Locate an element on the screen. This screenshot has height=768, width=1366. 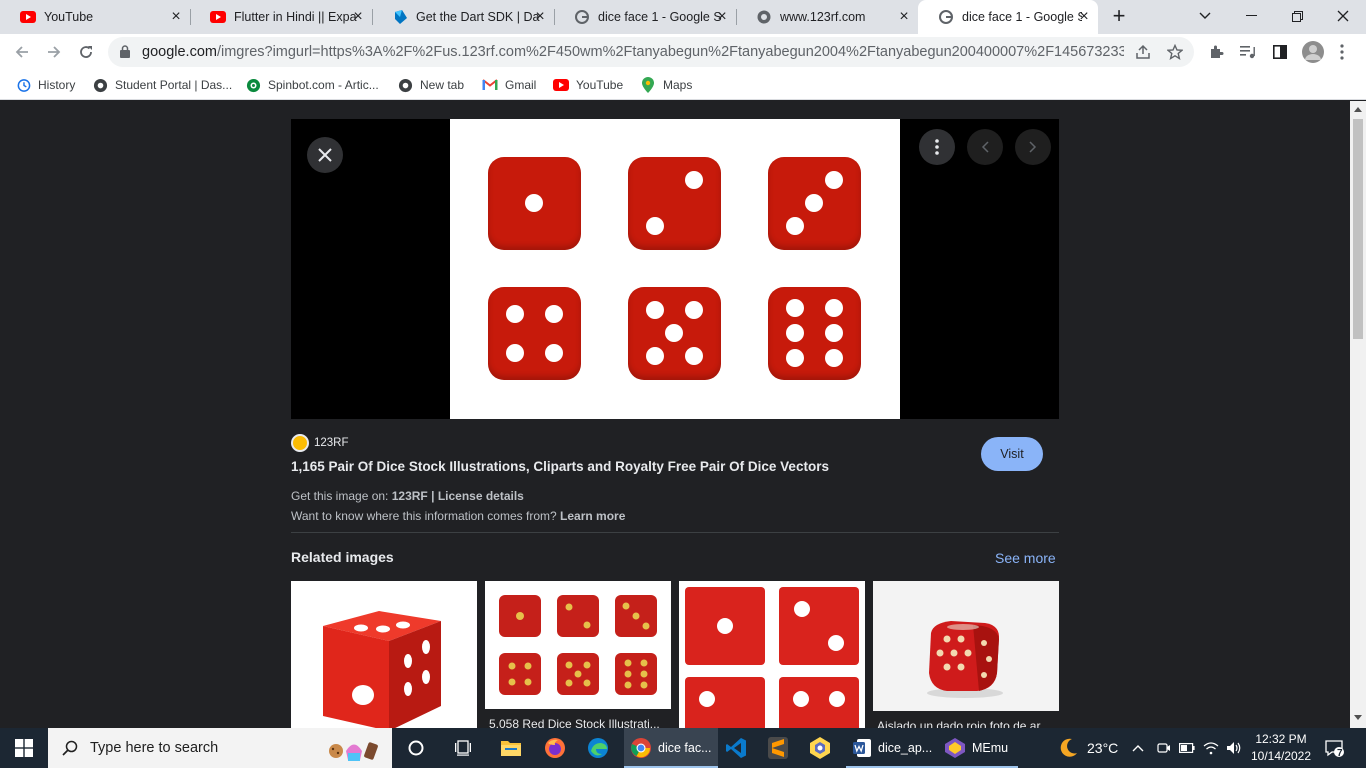
tab-search-button is located at coordinates (1205, 16).